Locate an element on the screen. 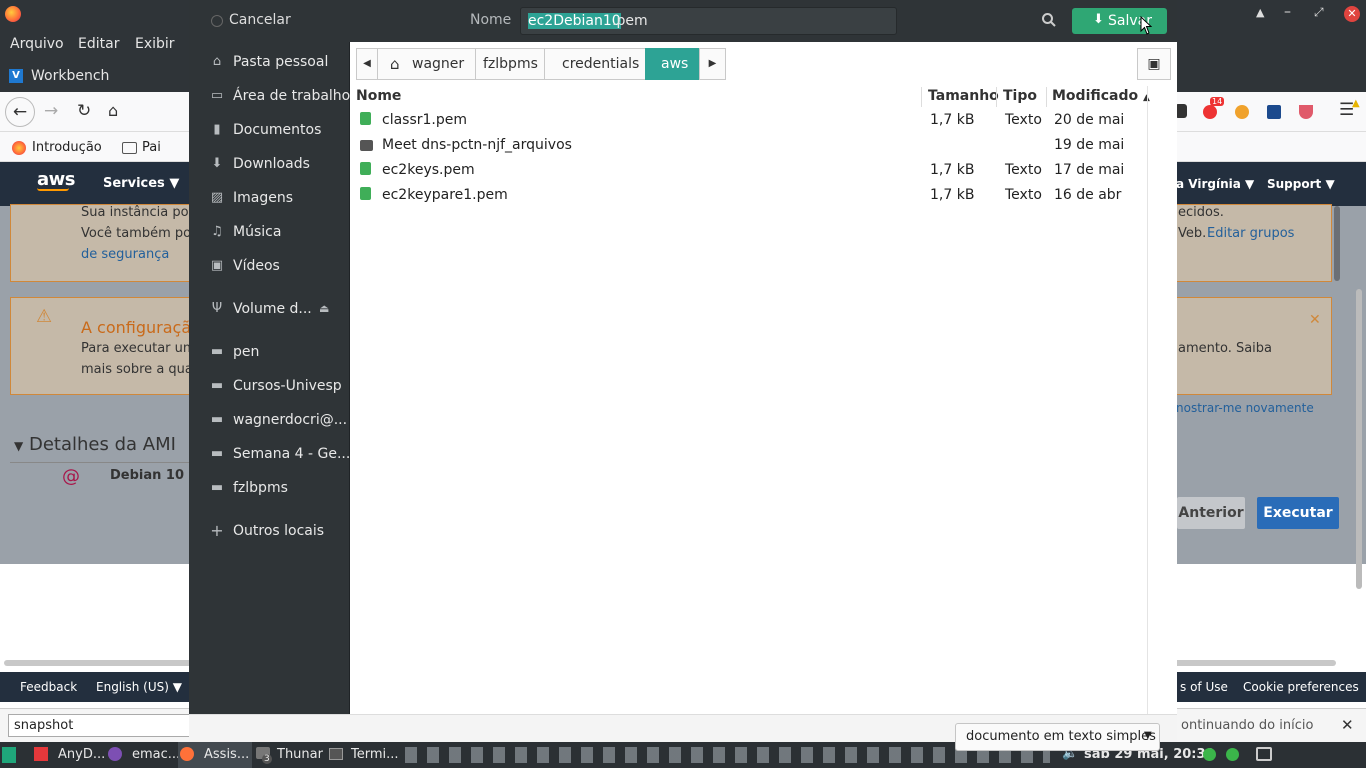 The image size is (1366, 768). sidebar-item-documents: ▮ Documentos is located at coordinates (269, 130).